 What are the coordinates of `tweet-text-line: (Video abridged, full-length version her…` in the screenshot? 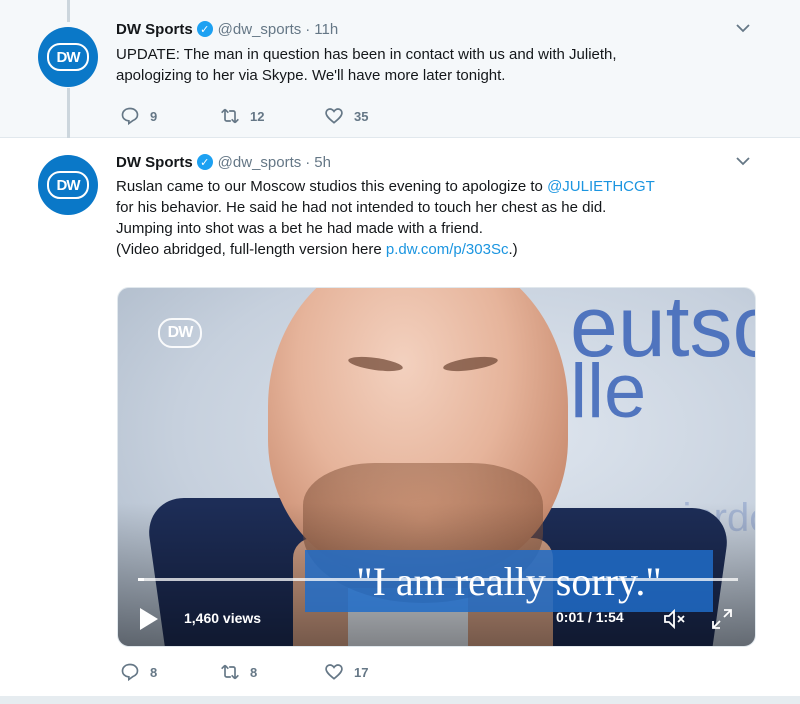 It's located at (436, 249).